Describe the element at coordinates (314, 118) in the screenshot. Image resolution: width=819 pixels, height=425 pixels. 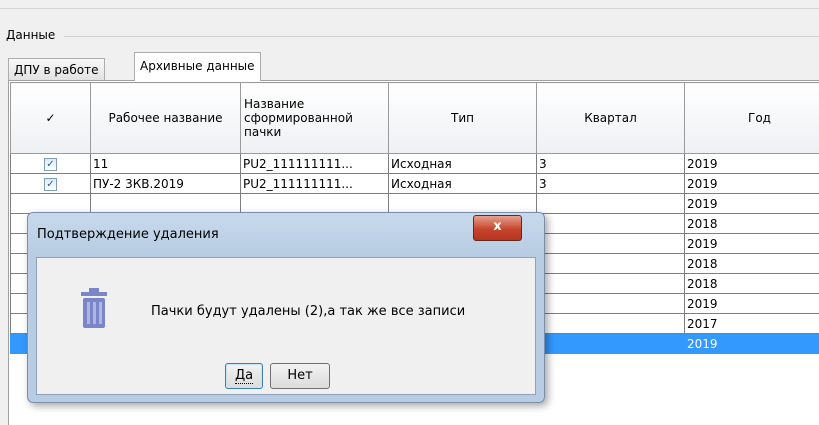
I see `header-pack-name: Название сформированной пачки` at that location.